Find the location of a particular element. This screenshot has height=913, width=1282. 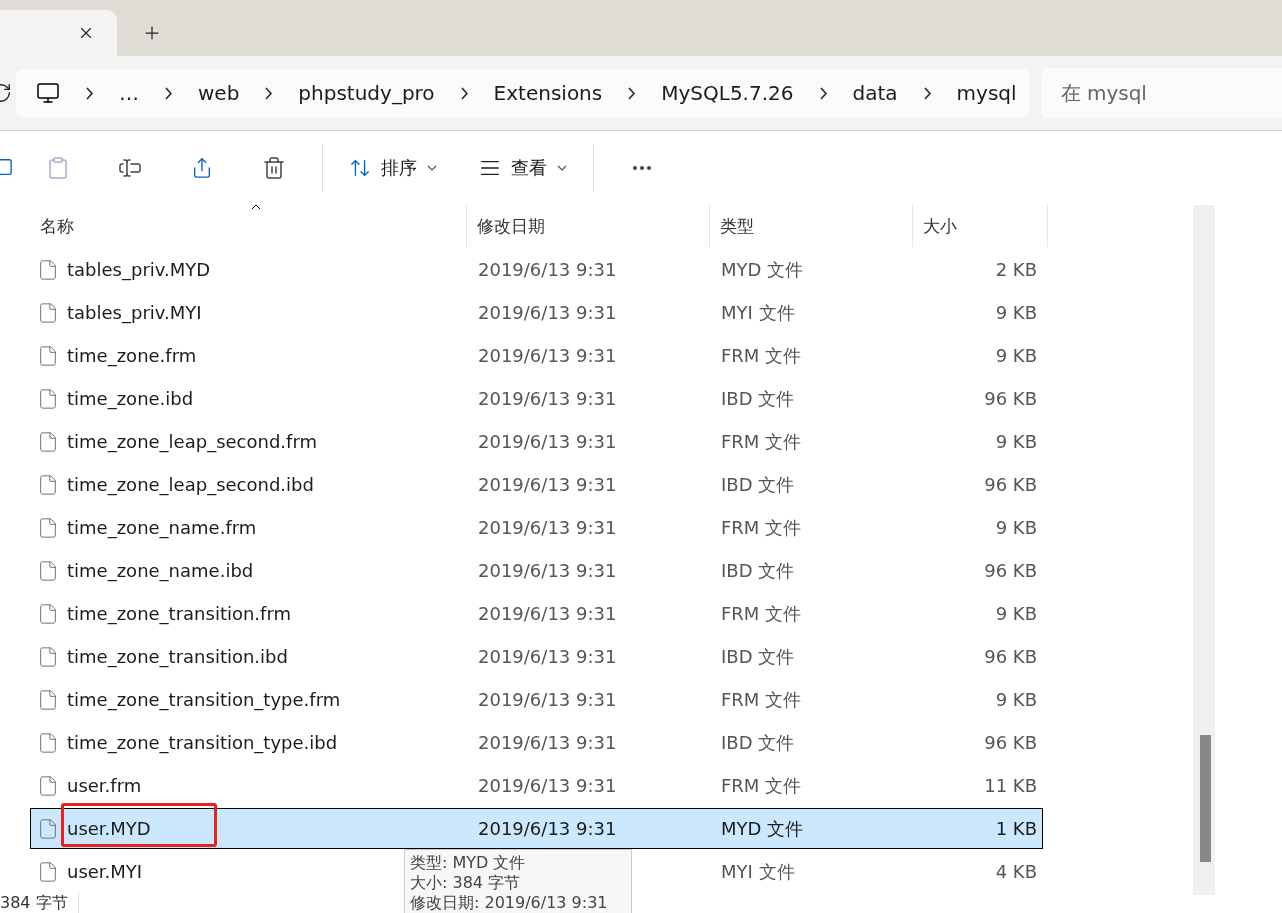

file-name: time_zone_name.frm is located at coordinates (162, 527).